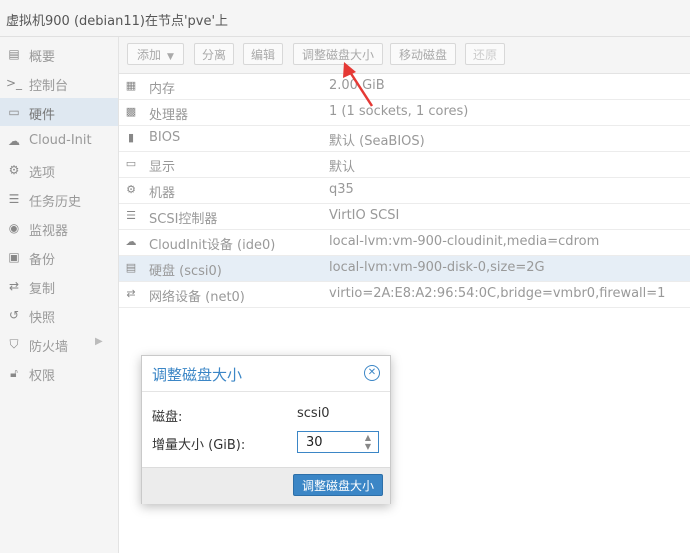  Describe the element at coordinates (49, 347) in the screenshot. I see `sidebar-item-label: 防火墙` at that location.